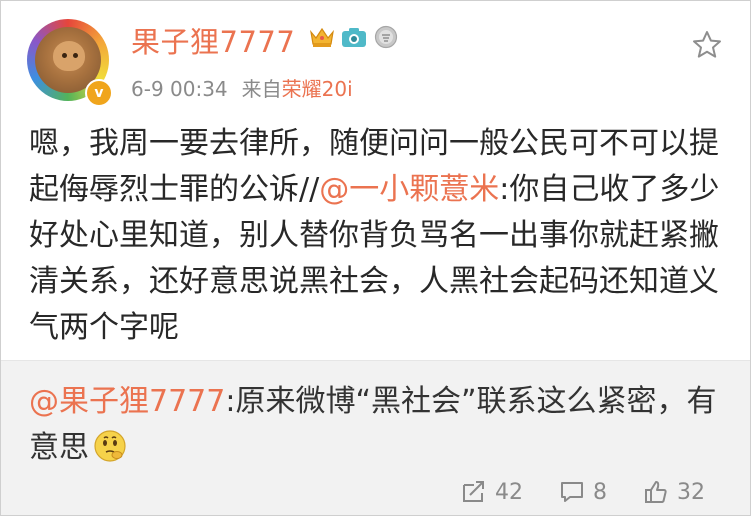  What do you see at coordinates (691, 492) in the screenshot?
I see `like-count: 32` at bounding box center [691, 492].